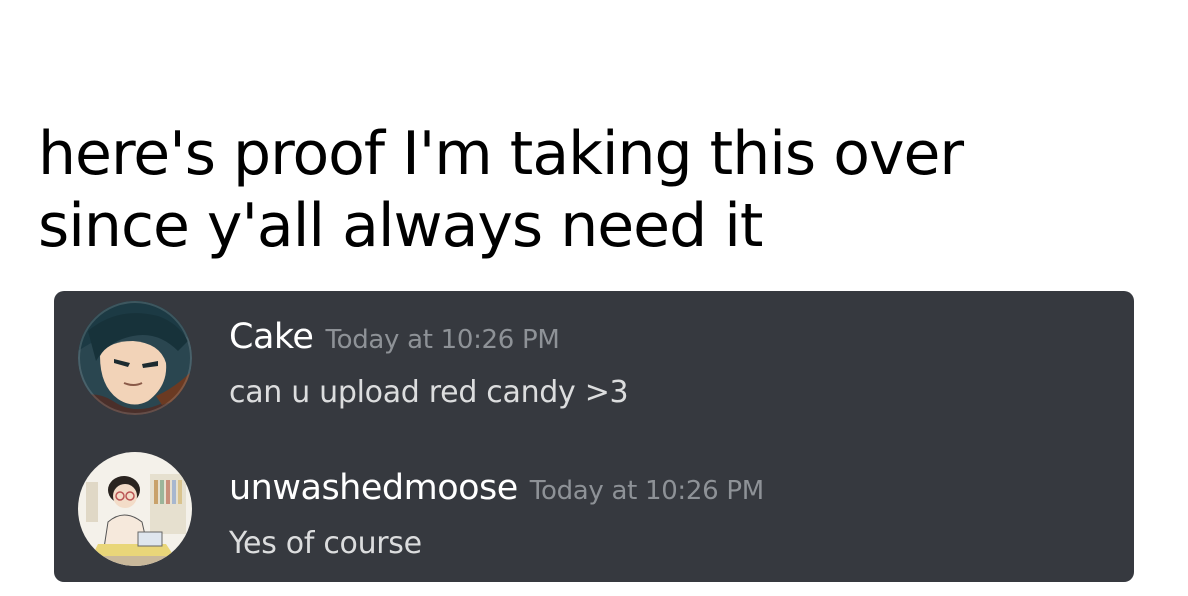 This screenshot has width=1188, height=596. I want to click on anime-character-avatar-icon, so click(135, 358).